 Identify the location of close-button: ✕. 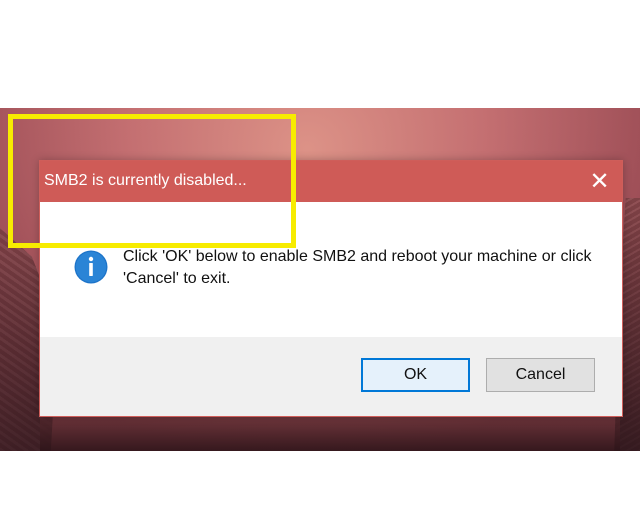
(599, 181).